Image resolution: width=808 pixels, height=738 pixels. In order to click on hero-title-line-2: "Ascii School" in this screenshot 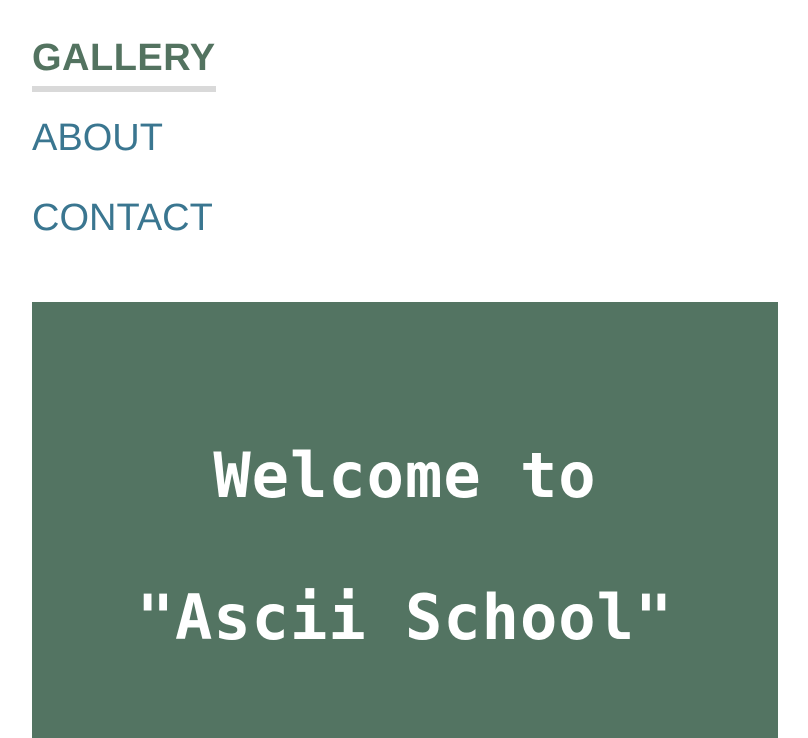, I will do `click(405, 617)`.